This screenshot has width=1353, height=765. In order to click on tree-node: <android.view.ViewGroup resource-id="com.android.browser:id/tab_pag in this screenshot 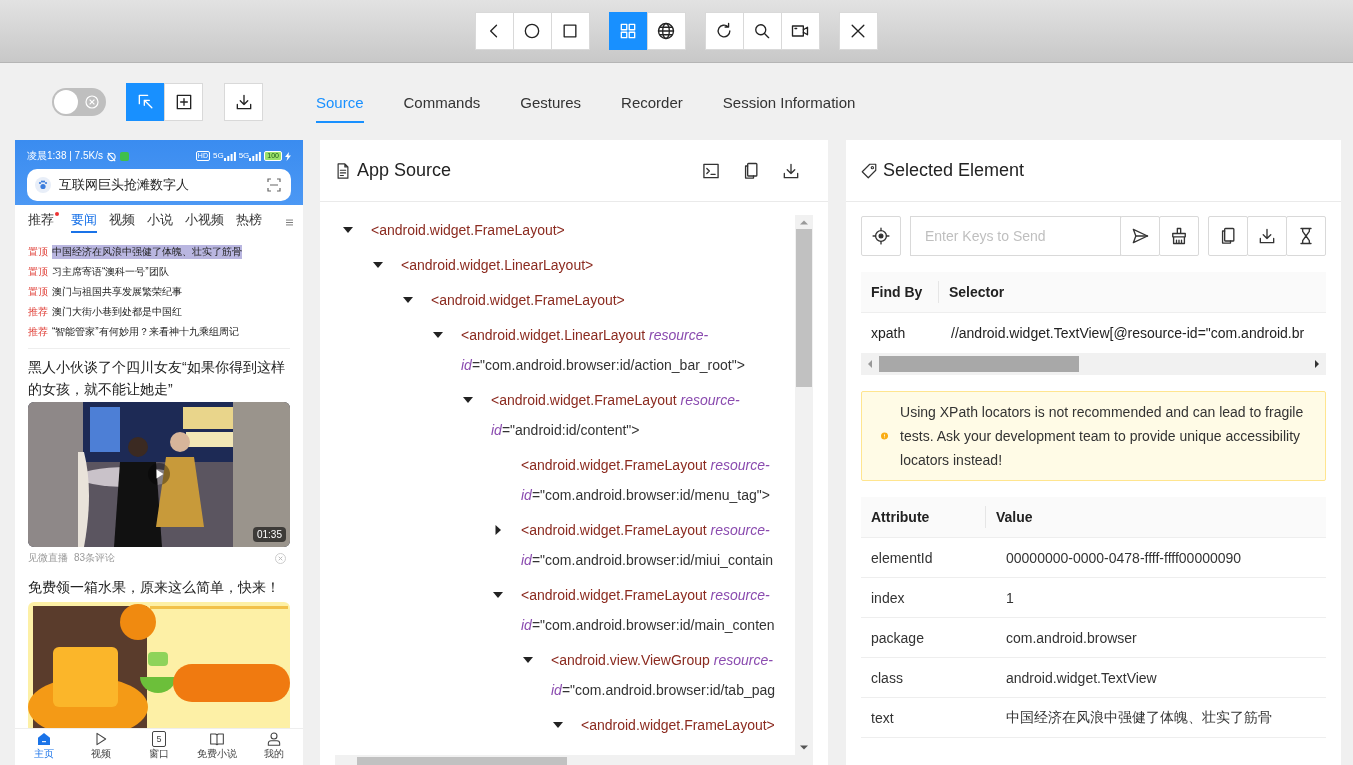, I will do `click(672, 675)`.